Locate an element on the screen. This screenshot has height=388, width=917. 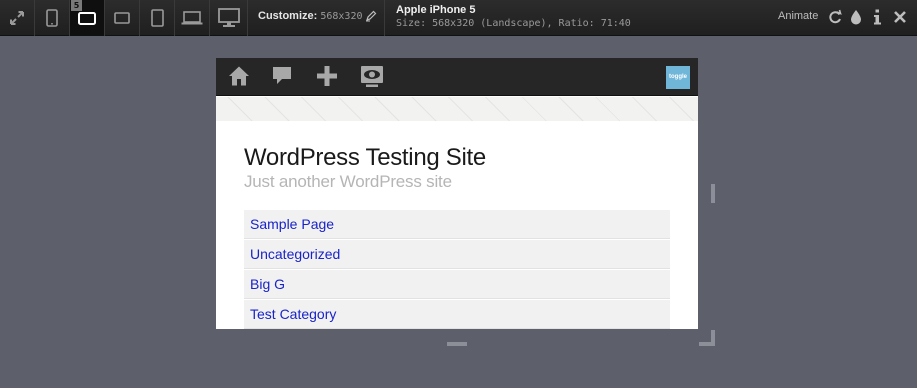
animate-toggle: Animate is located at coordinates (798, 16).